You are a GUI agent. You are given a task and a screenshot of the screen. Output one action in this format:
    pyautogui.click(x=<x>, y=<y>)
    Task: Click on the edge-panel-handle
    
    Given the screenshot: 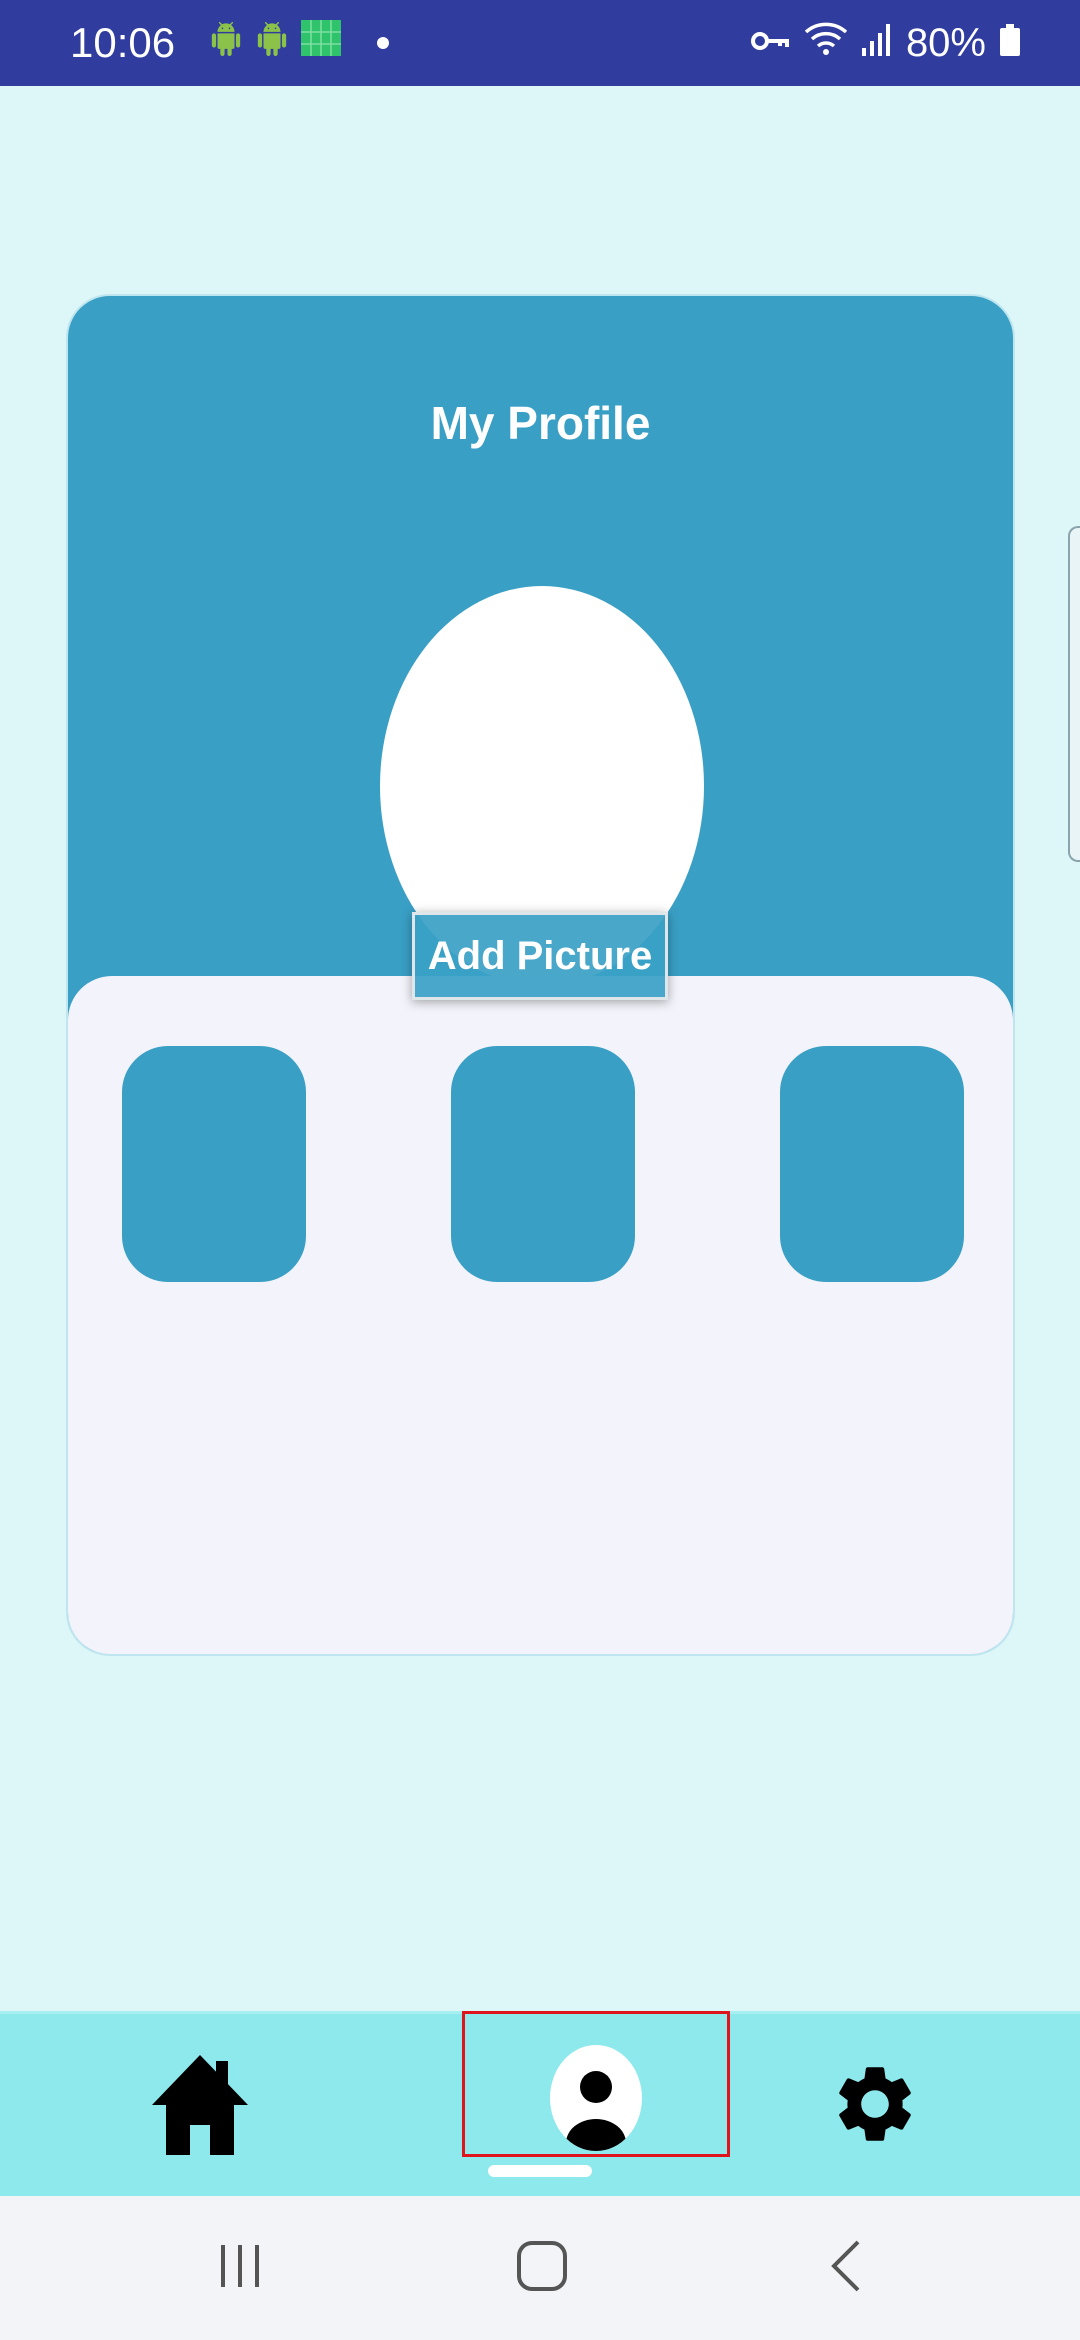 What is the action you would take?
    pyautogui.click(x=1074, y=694)
    